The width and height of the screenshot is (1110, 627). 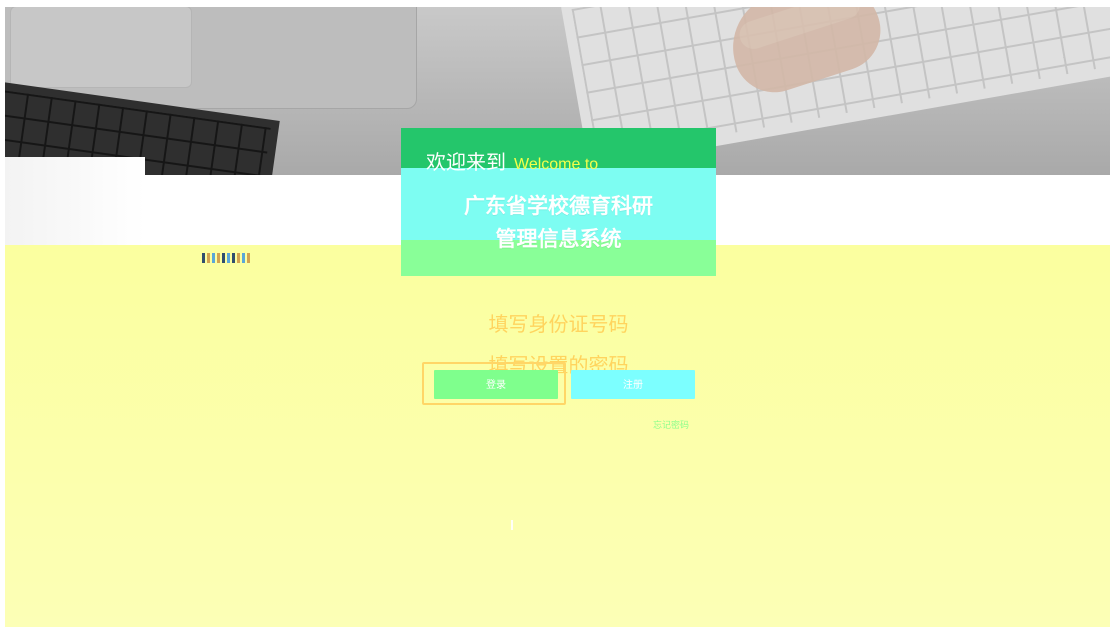 I want to click on center-mark, so click(x=512, y=525).